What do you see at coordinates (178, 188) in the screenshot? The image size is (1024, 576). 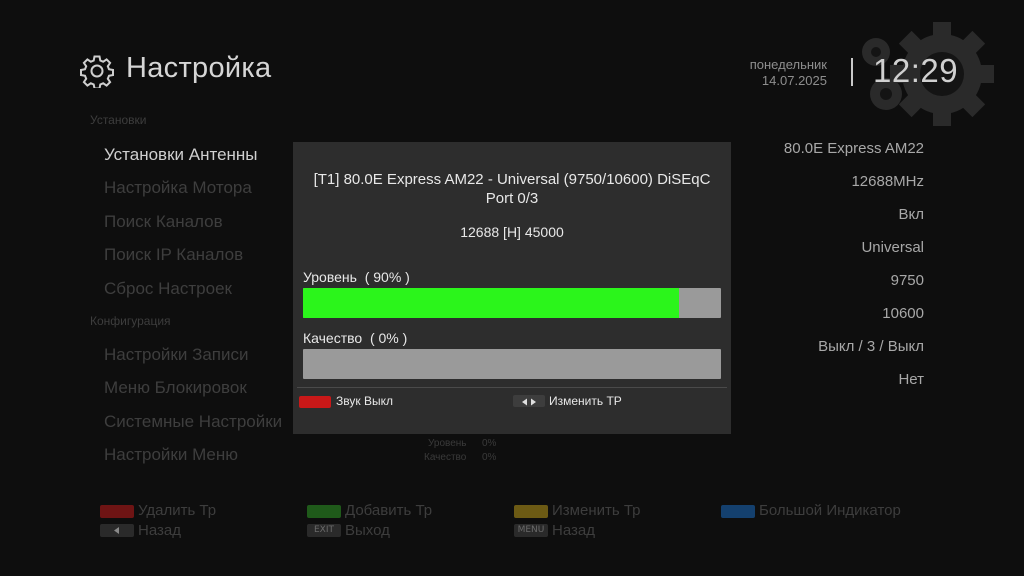 I see `menu-item-motor-settings: Настройка Мотора` at bounding box center [178, 188].